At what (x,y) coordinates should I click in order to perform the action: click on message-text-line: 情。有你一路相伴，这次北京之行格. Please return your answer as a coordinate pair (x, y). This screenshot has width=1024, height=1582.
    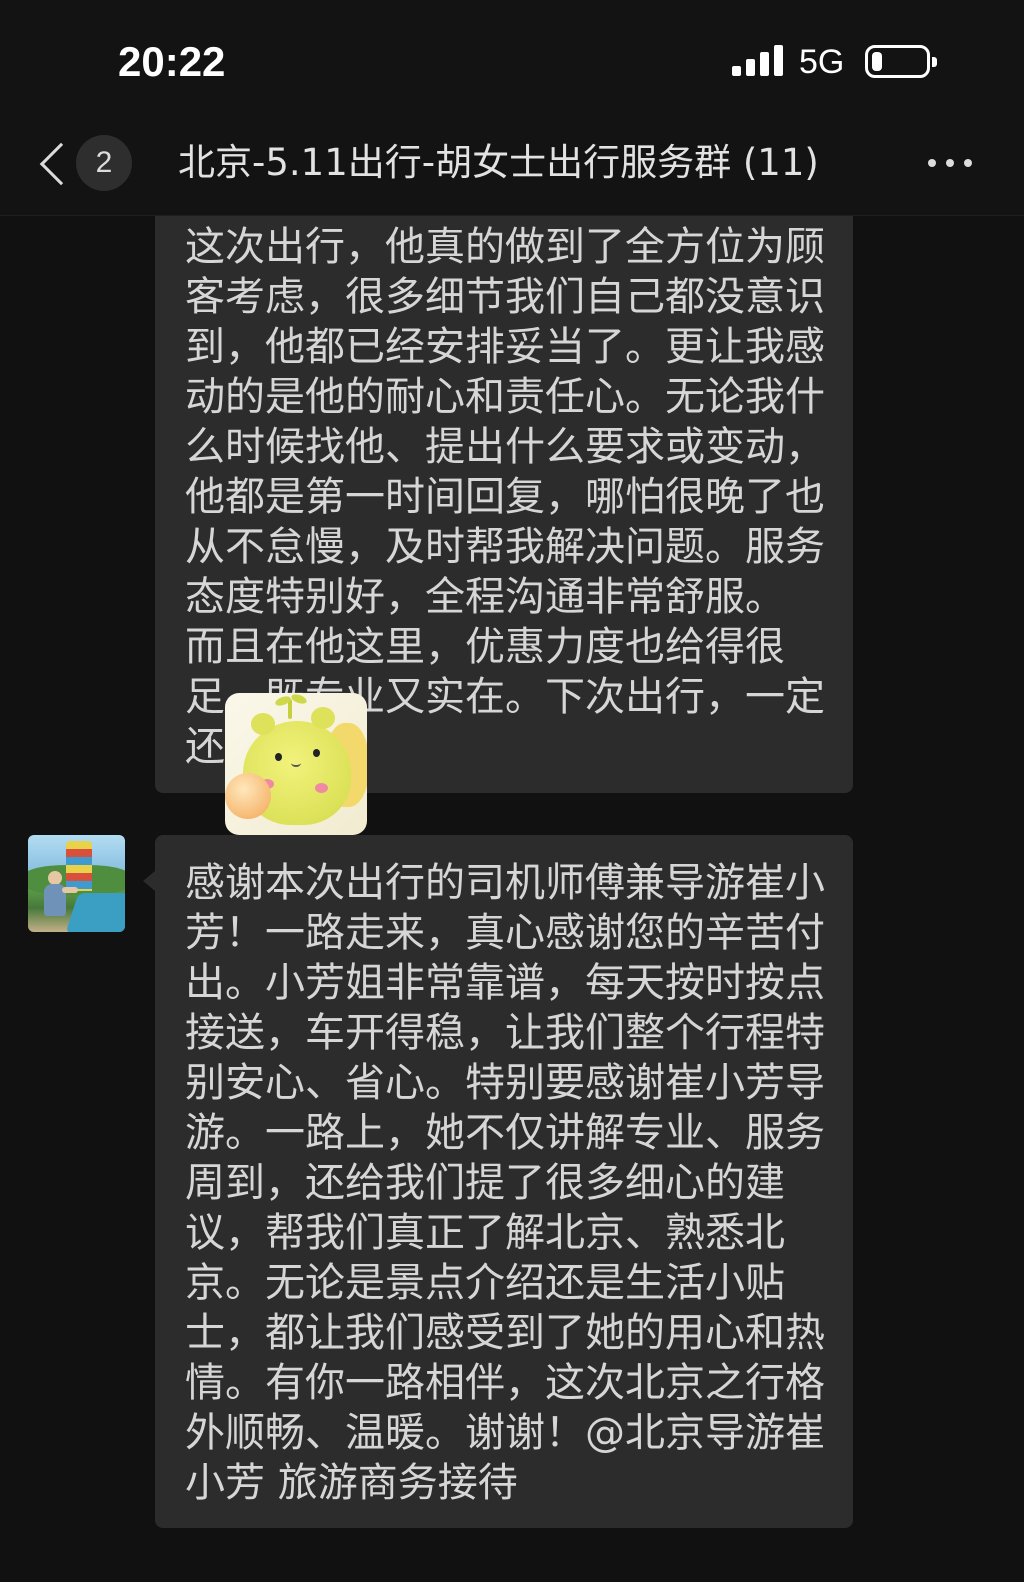
    Looking at the image, I should click on (505, 1383).